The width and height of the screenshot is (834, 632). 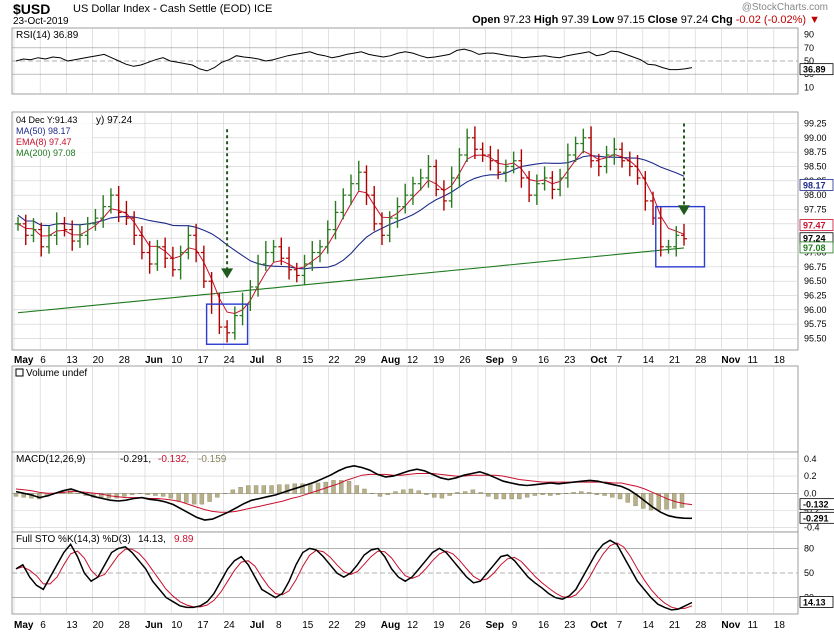 I want to click on x-axis-label: 6, so click(x=43, y=360).